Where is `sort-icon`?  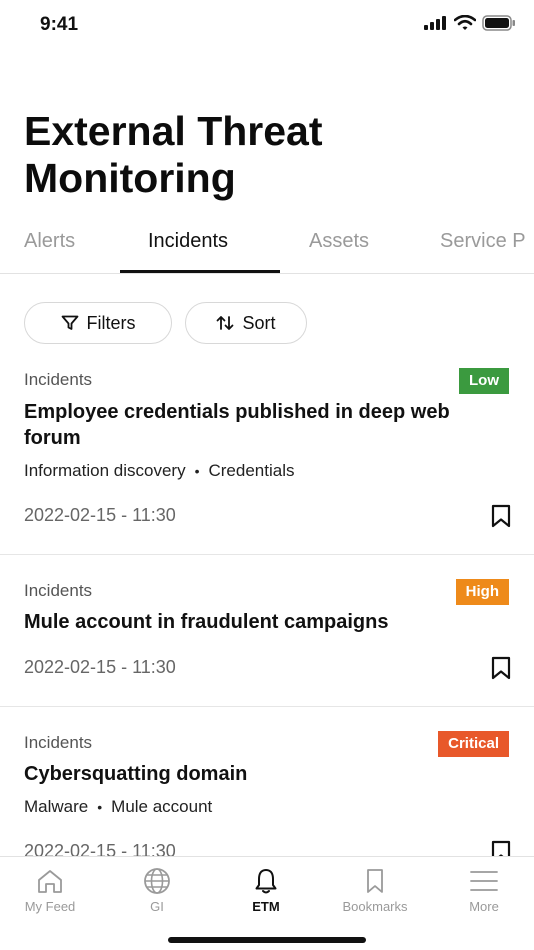
sort-icon is located at coordinates (225, 323).